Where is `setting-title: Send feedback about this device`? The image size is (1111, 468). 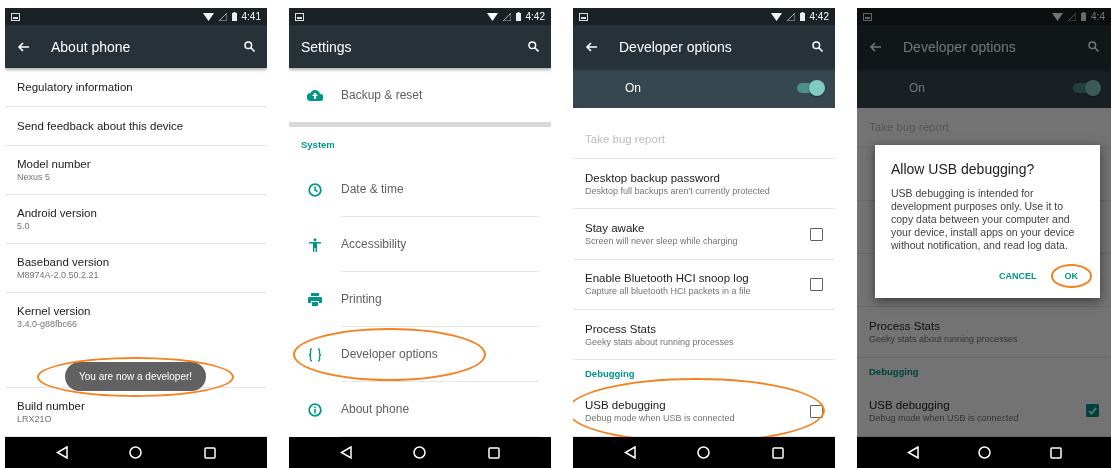 setting-title: Send feedback about this device is located at coordinates (136, 126).